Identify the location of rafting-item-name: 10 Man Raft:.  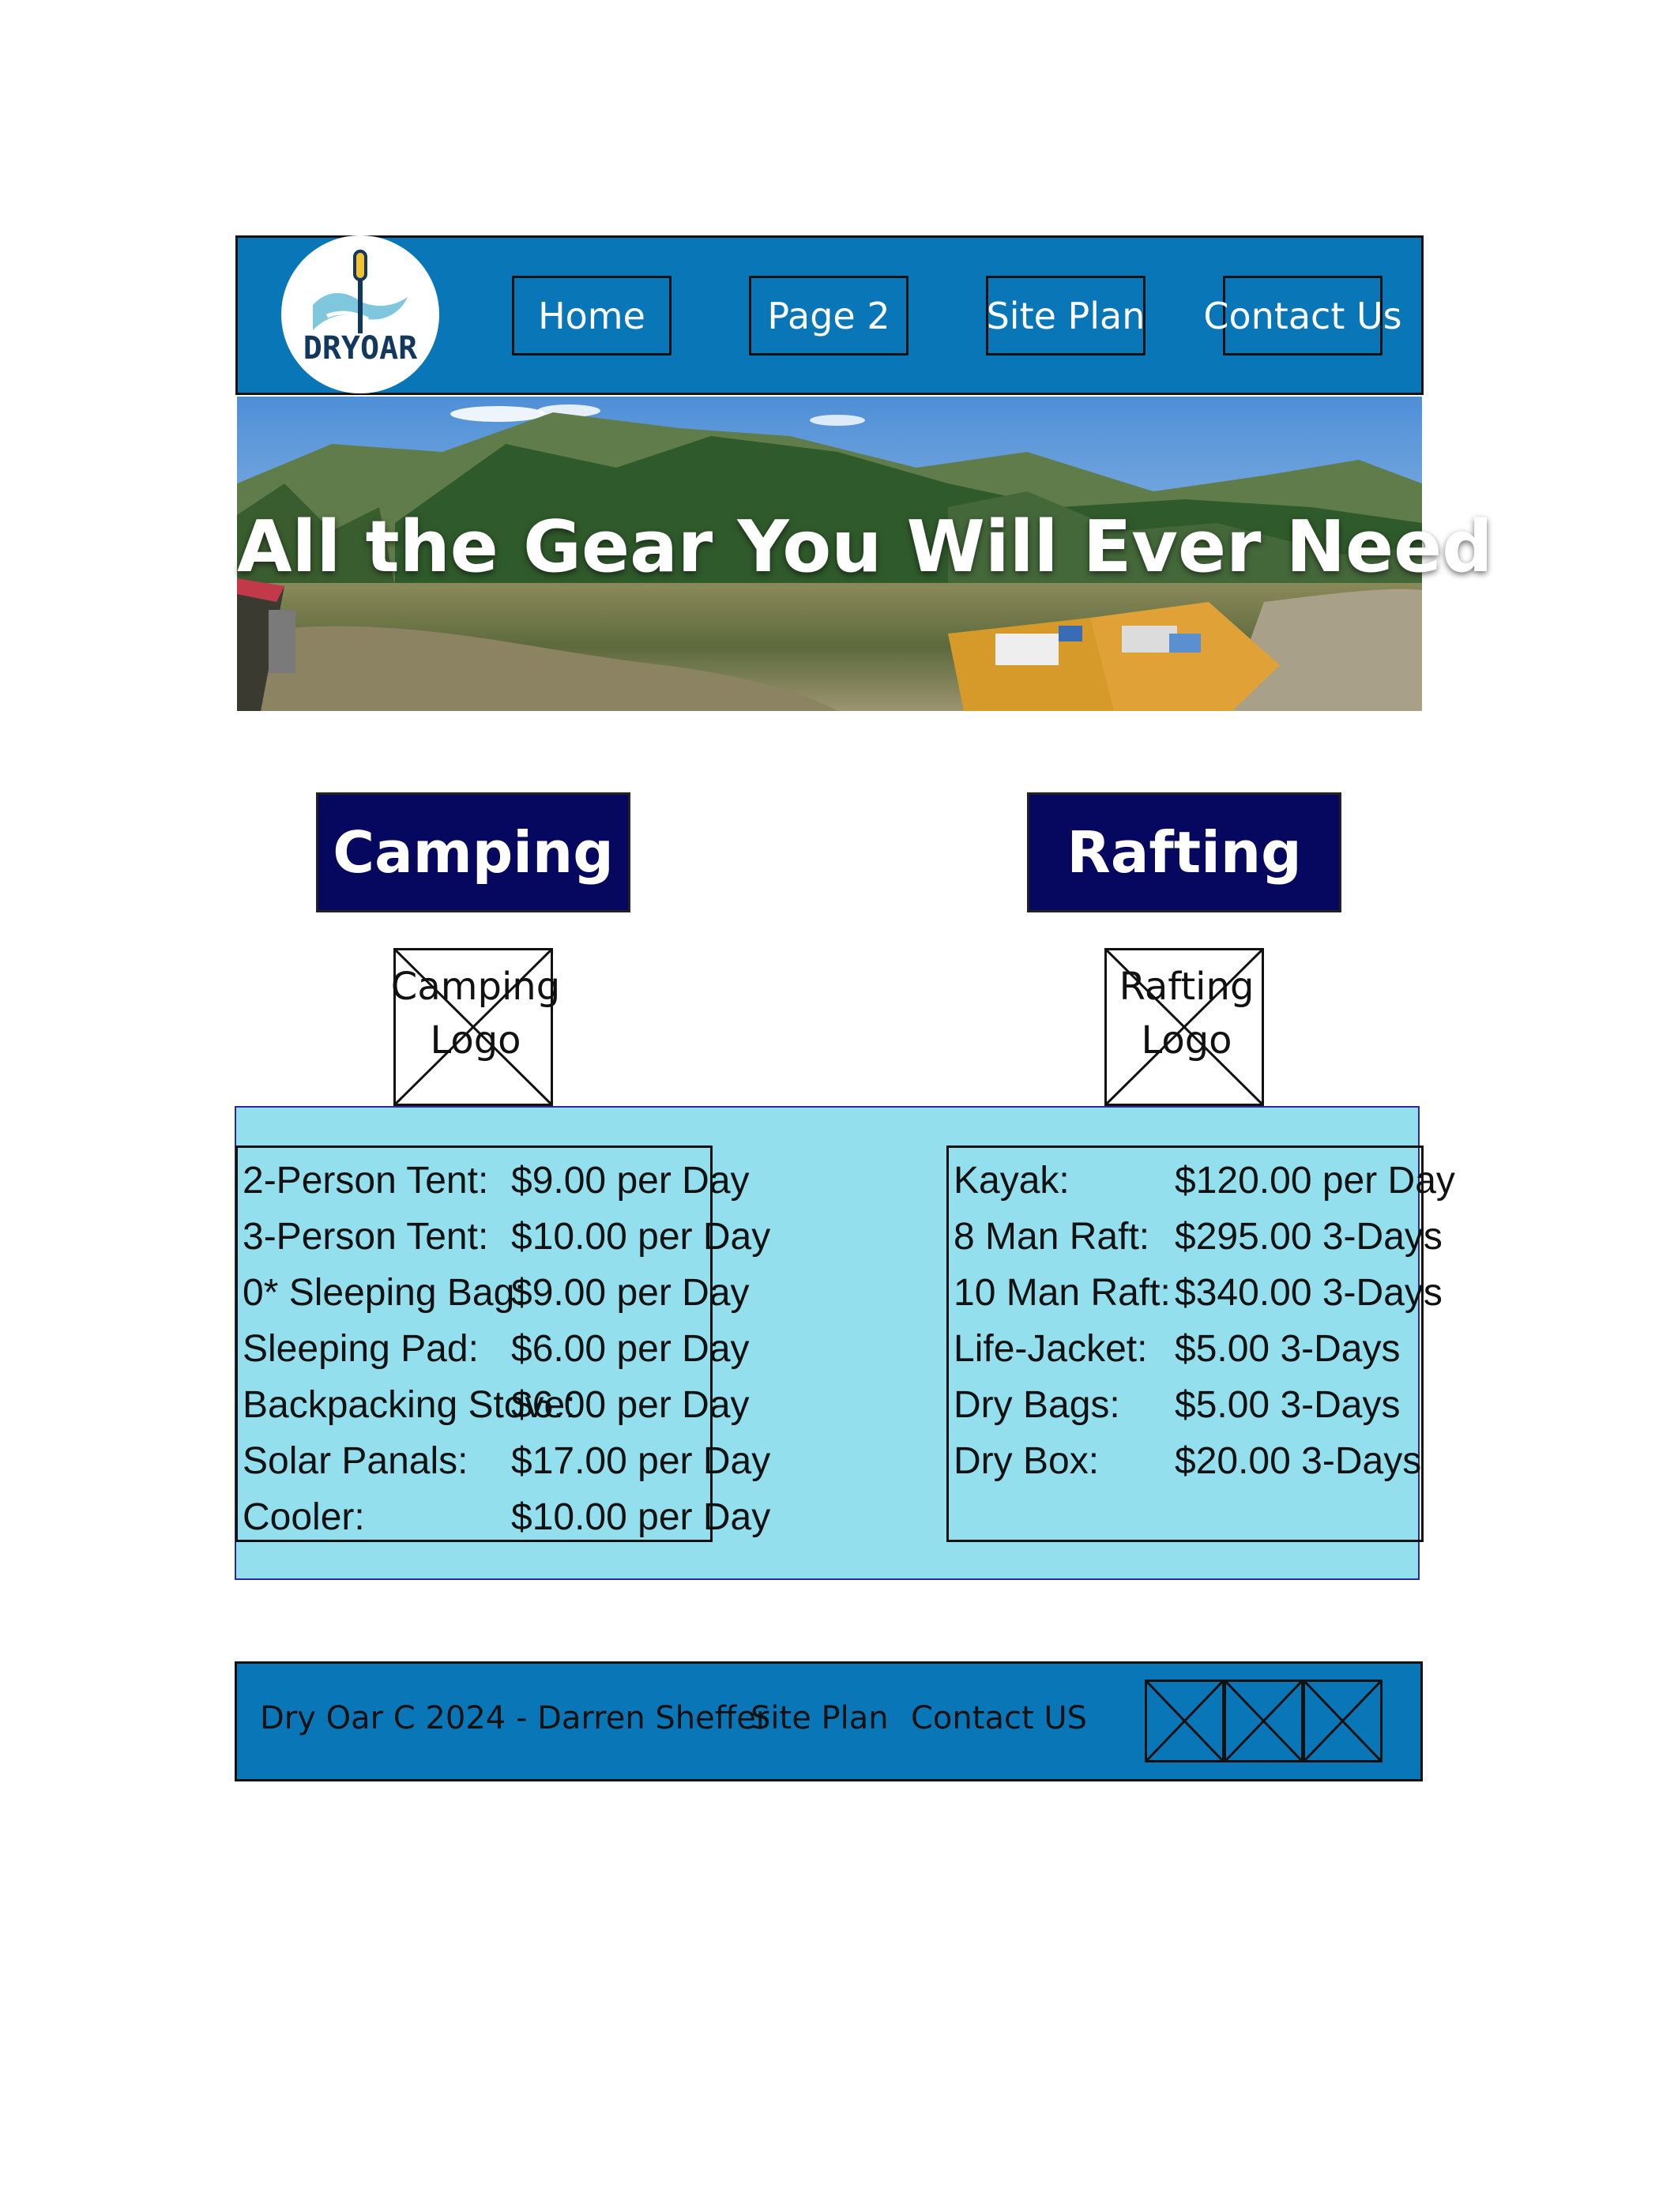
(1063, 1293).